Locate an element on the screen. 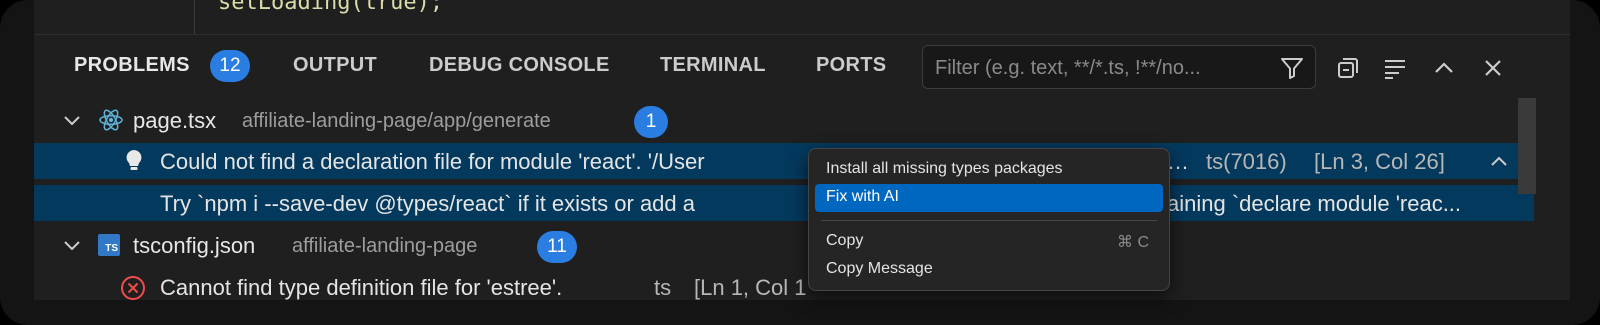 The width and height of the screenshot is (1600, 325). menu-separator is located at coordinates (989, 220).